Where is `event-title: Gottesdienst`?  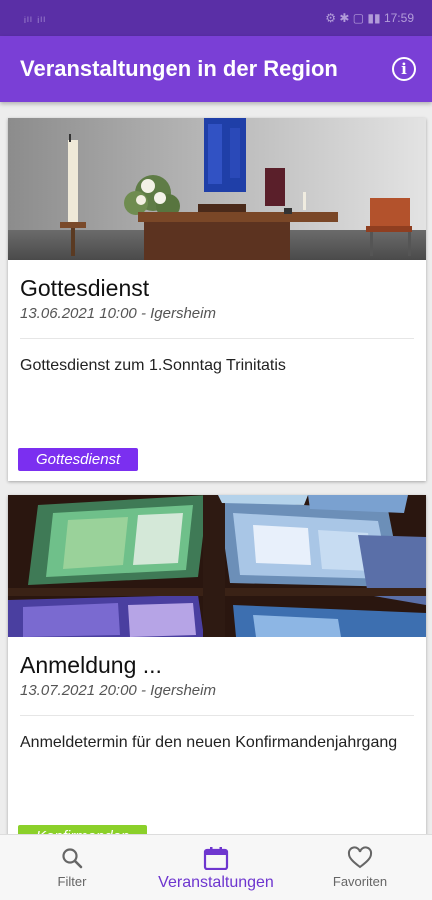 event-title: Gottesdienst is located at coordinates (85, 288).